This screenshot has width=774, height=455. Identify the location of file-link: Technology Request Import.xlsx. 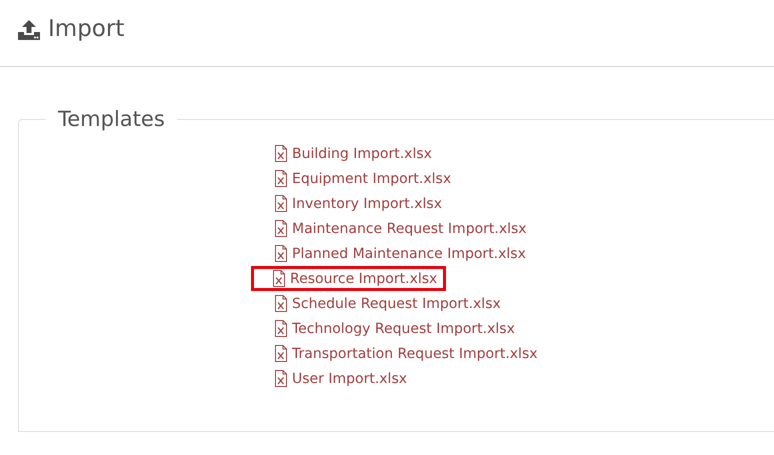
(396, 328).